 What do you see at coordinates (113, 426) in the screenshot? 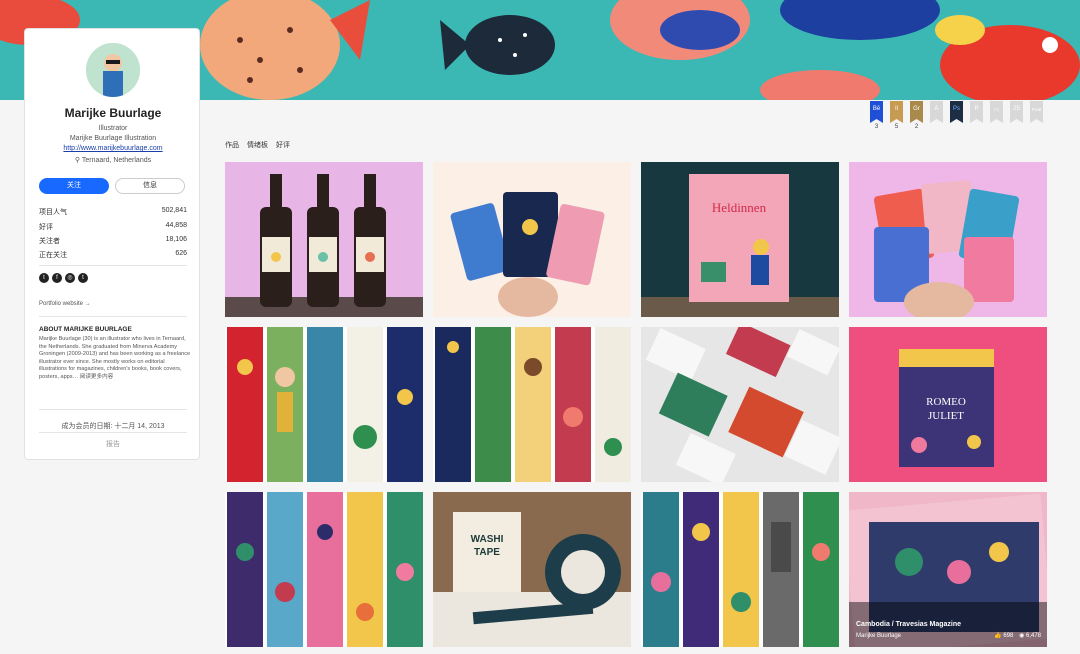
I see `member-since: 成为会员的日期: 十二月 14, 2013` at bounding box center [113, 426].